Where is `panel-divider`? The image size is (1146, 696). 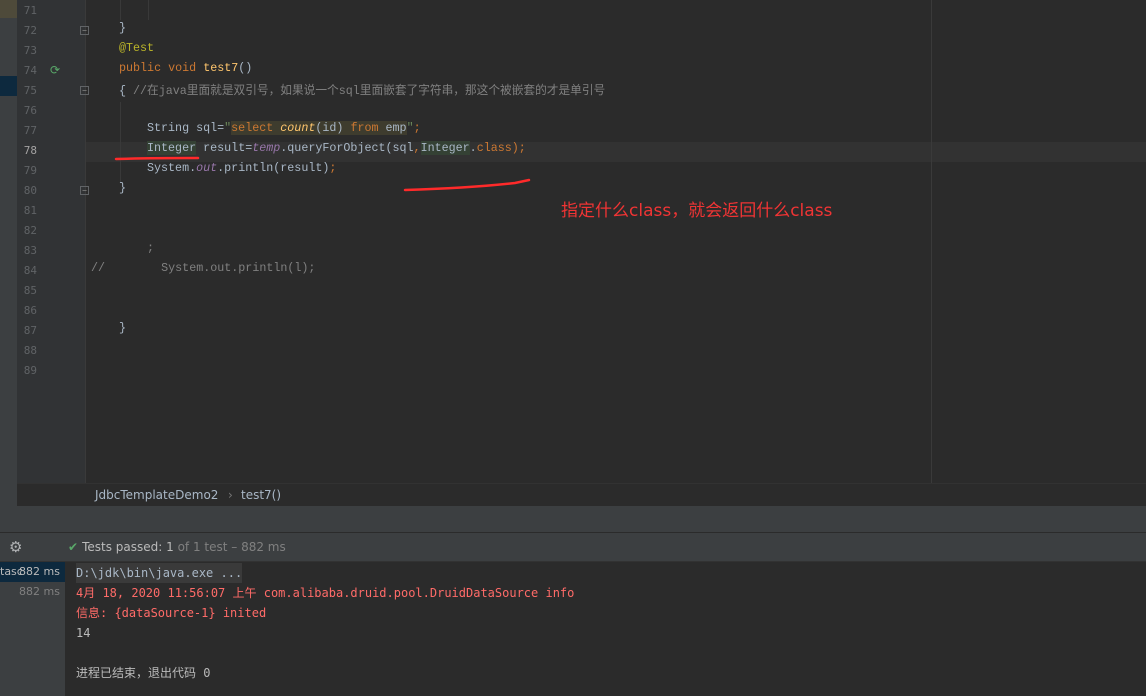 panel-divider is located at coordinates (573, 519).